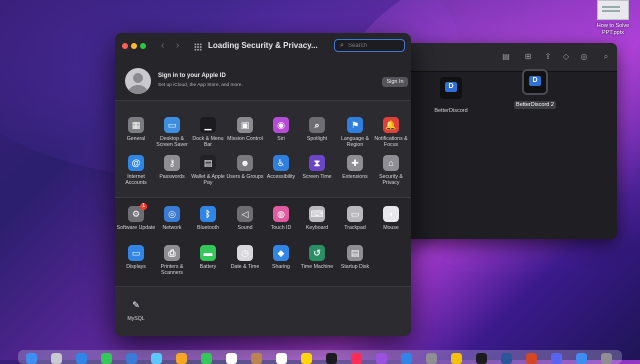  I want to click on pane-passwords: ⚷ Passwords, so click(172, 167).